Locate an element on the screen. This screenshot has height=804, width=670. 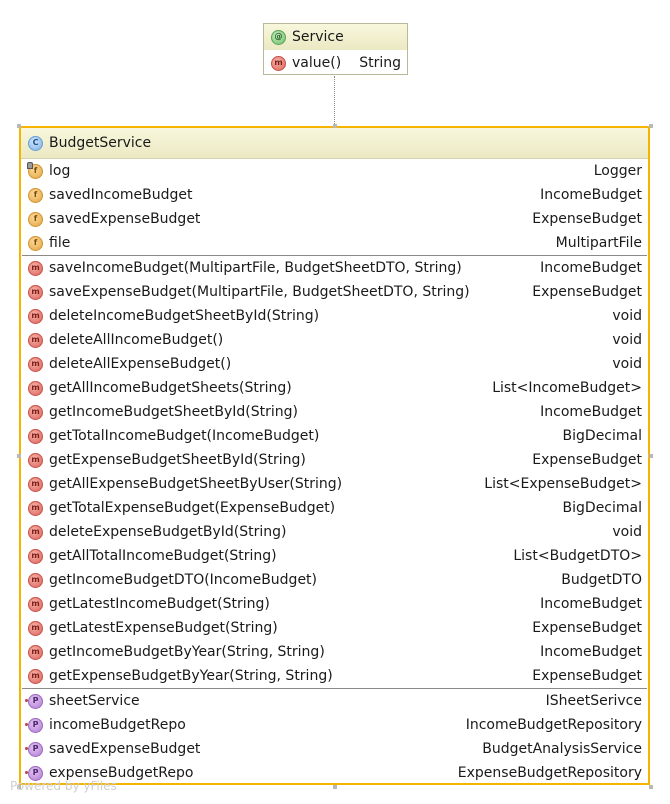
member-row: f file MultipartFile is located at coordinates (334, 243).